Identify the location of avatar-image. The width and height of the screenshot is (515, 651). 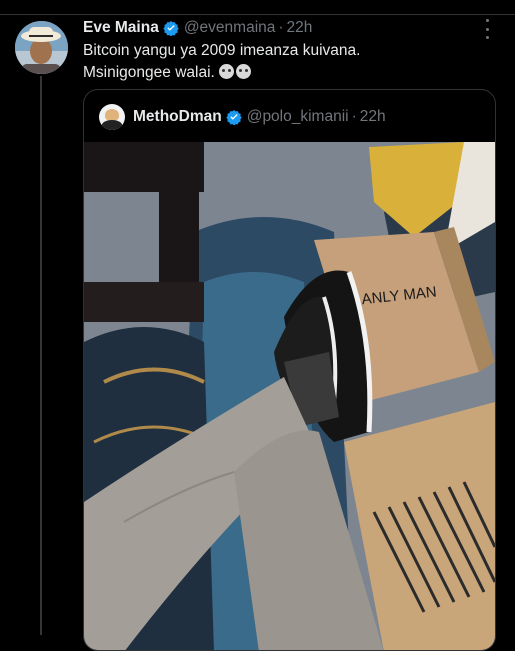
(41, 47).